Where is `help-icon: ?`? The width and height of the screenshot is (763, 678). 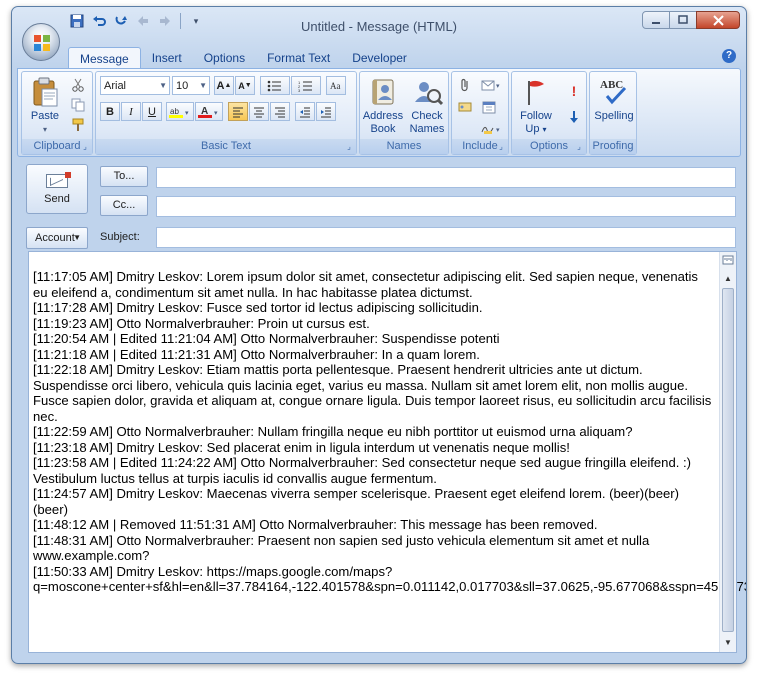 help-icon: ? is located at coordinates (729, 56).